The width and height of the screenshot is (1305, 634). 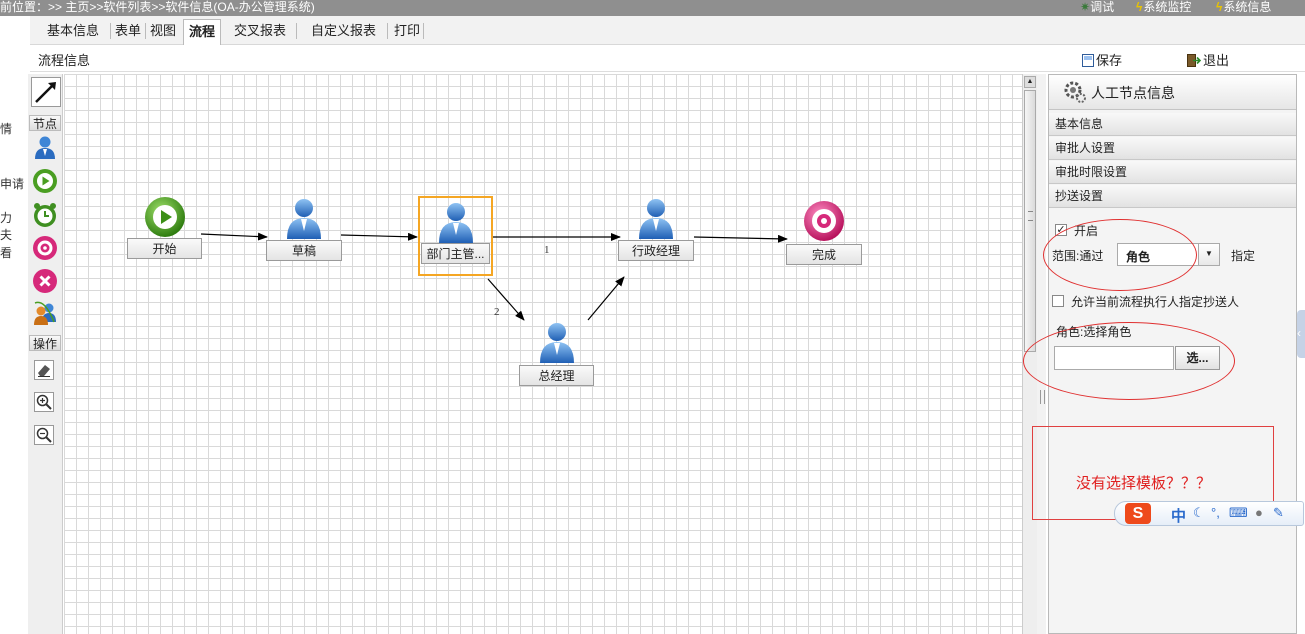 I want to click on zoom-out-icon, so click(x=44, y=435).